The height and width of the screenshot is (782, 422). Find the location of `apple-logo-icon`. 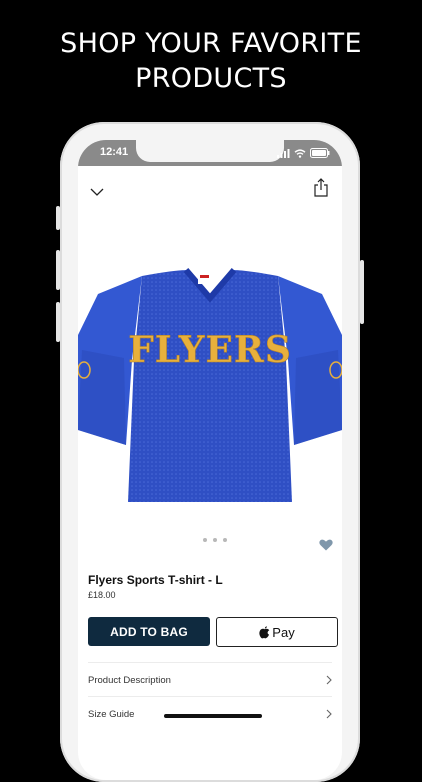

apple-logo-icon is located at coordinates (264, 631).